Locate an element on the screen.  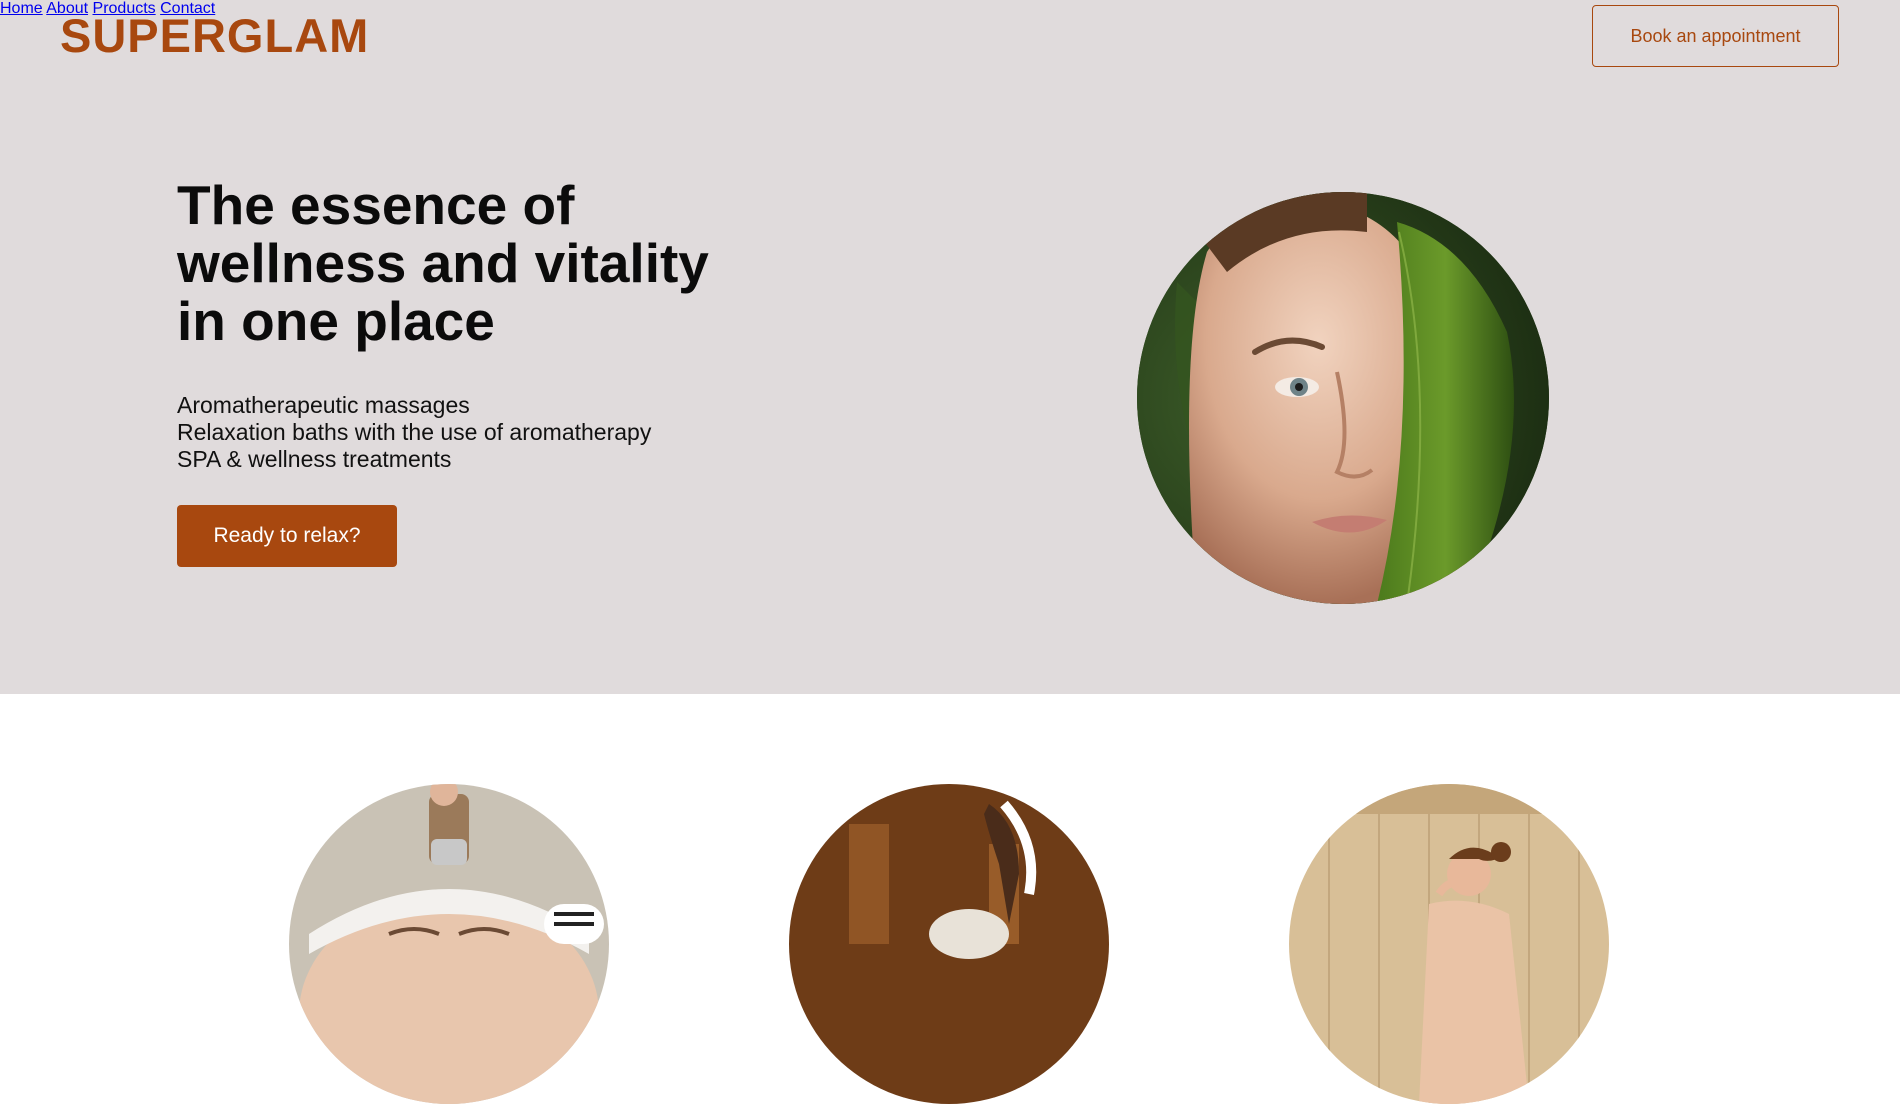
facial-roller-illustration is located at coordinates (449, 944).